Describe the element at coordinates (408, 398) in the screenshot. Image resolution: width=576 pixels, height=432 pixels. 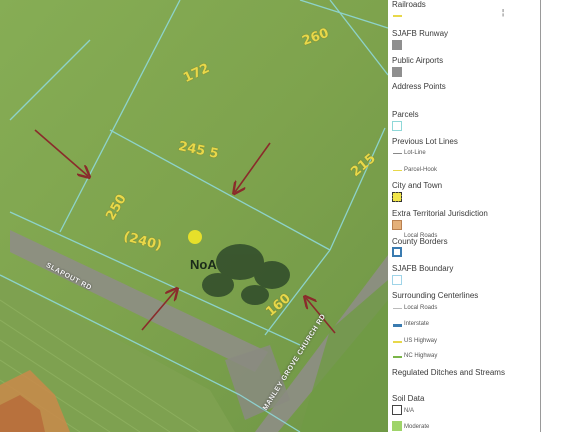
I see `legend-title: Soil Data` at that location.